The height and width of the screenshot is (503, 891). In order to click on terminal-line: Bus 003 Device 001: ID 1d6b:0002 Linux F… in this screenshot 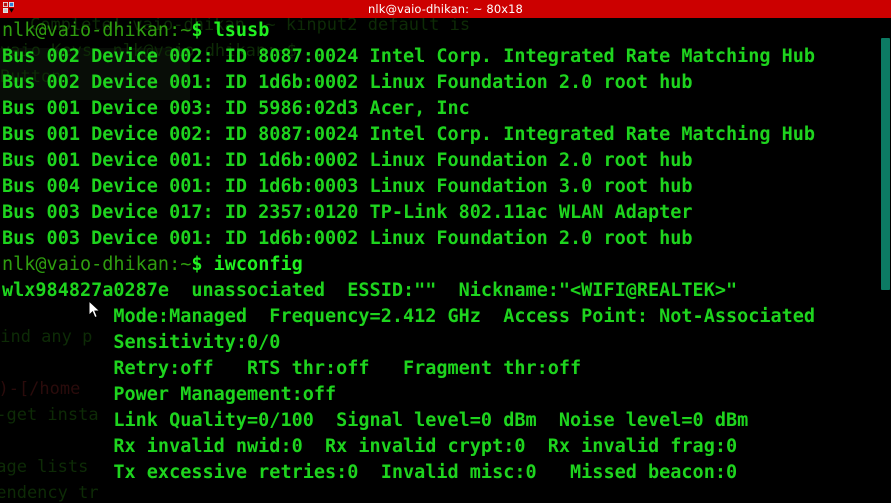, I will do `click(347, 238)`.